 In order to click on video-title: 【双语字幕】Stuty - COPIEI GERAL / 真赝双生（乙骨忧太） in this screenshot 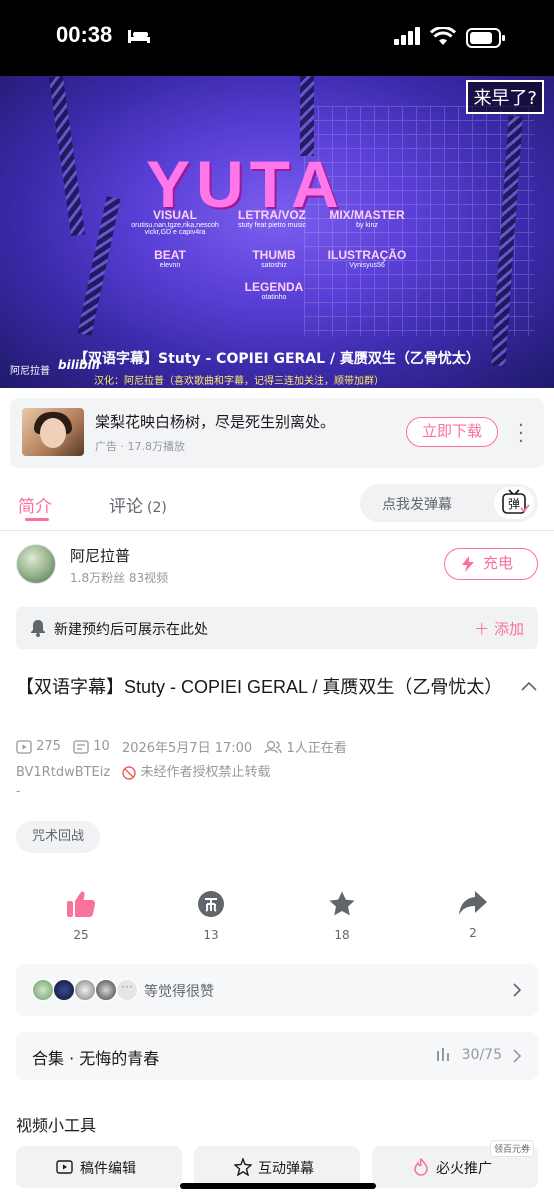, I will do `click(259, 687)`.